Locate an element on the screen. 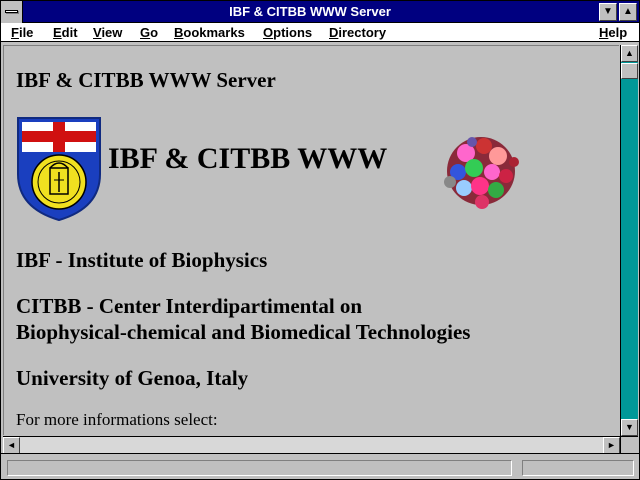 Image resolution: width=640 pixels, height=480 pixels. status-bar is located at coordinates (320, 466).